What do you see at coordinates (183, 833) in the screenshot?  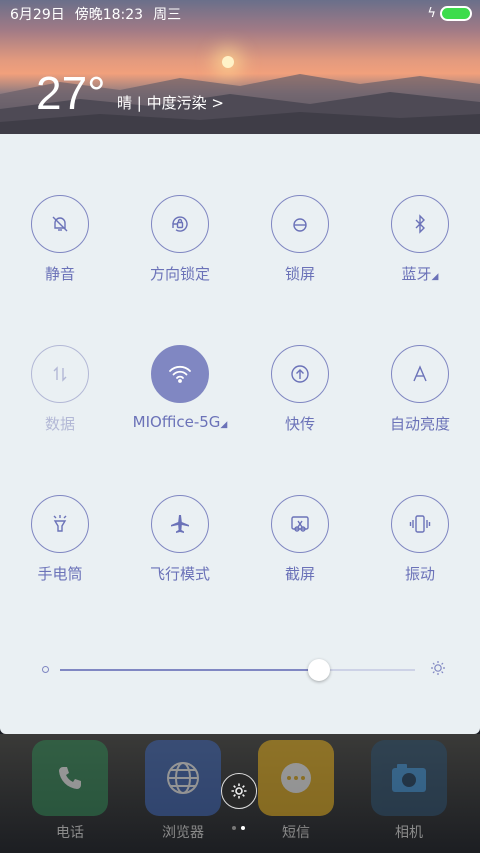 I see `app-label: 浏览器` at bounding box center [183, 833].